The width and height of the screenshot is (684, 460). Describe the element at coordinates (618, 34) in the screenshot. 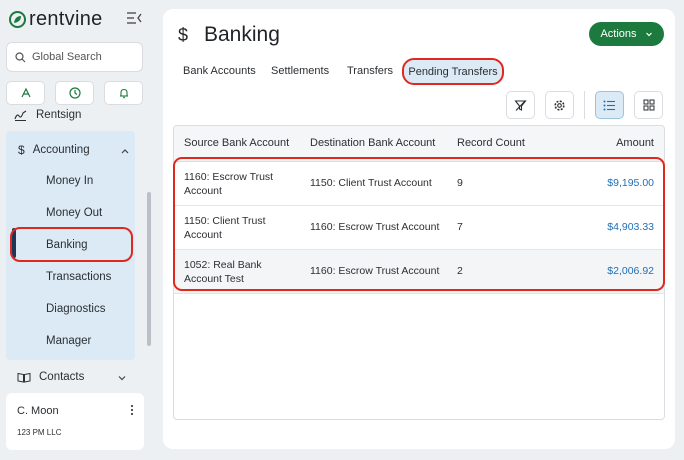

I see `actions-label: Actions` at that location.